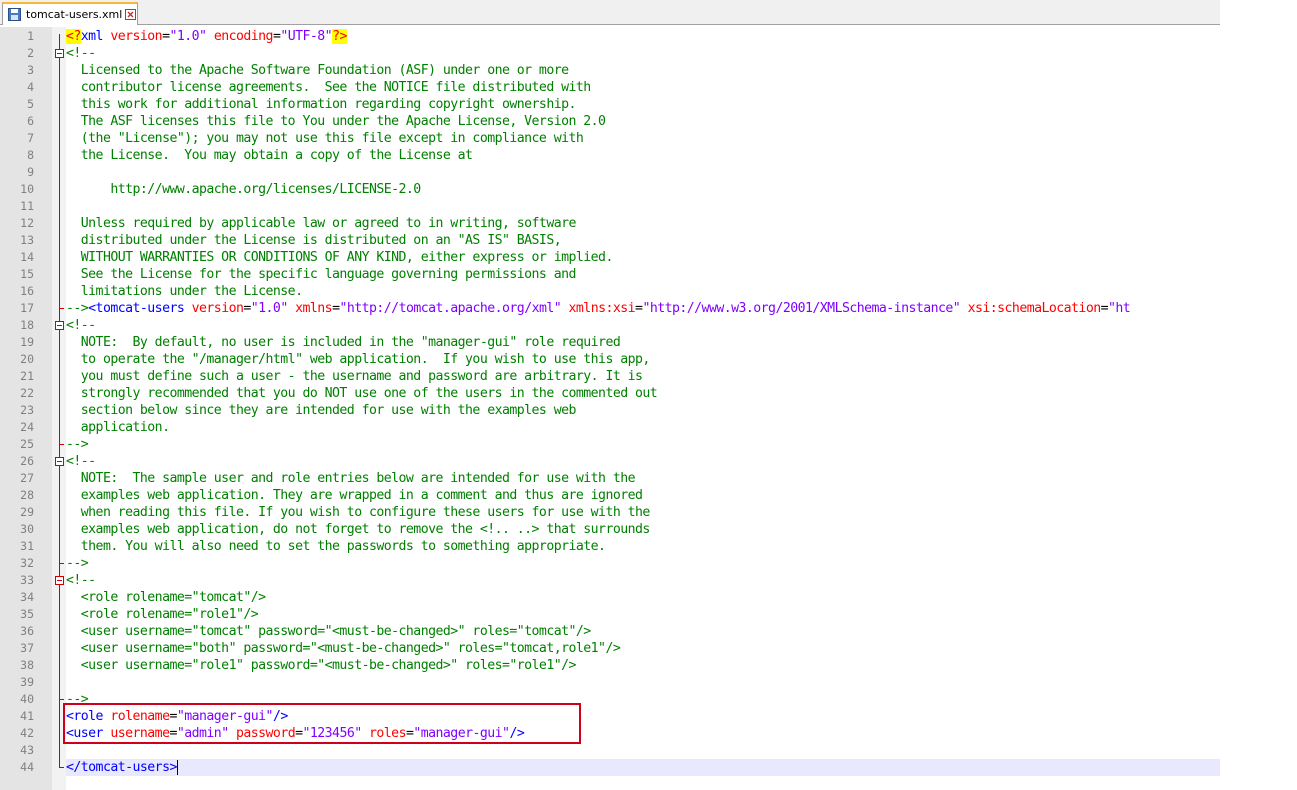  What do you see at coordinates (27, 529) in the screenshot?
I see `line-number: 30` at bounding box center [27, 529].